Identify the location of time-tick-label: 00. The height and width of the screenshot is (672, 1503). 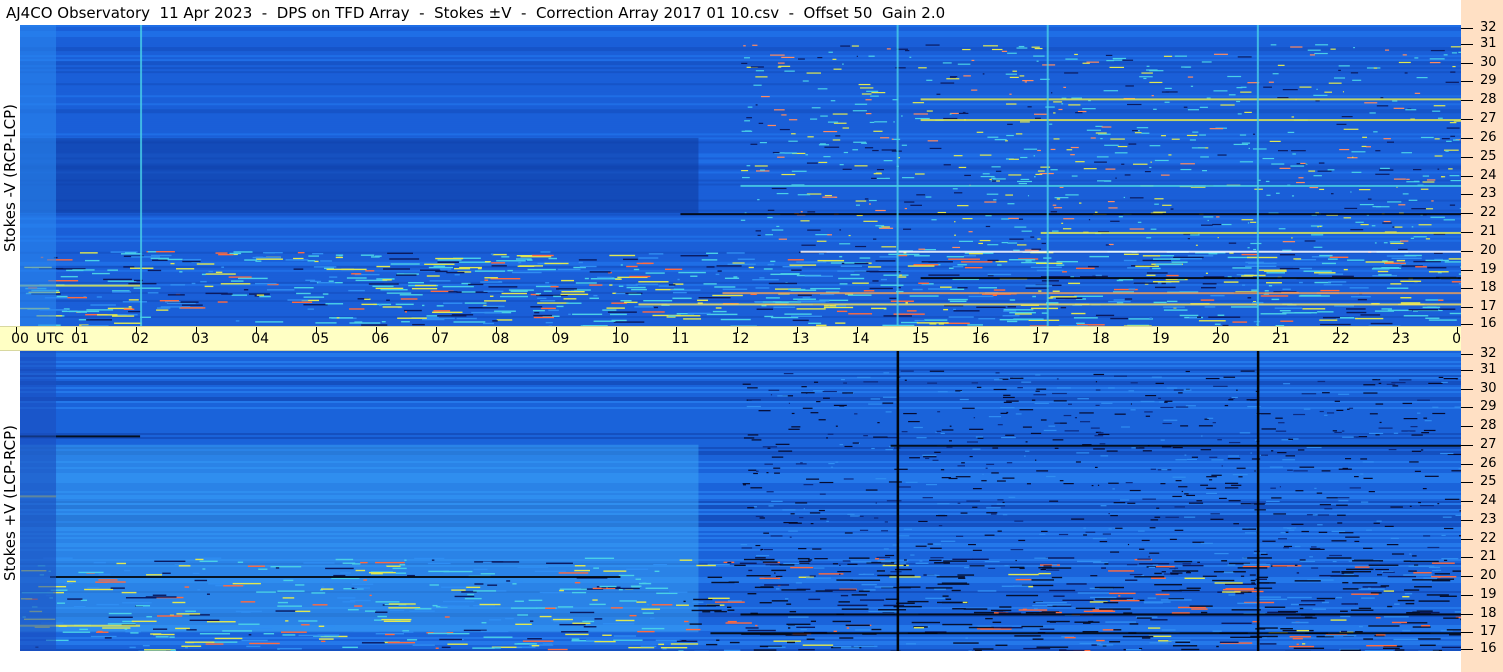
(20, 339).